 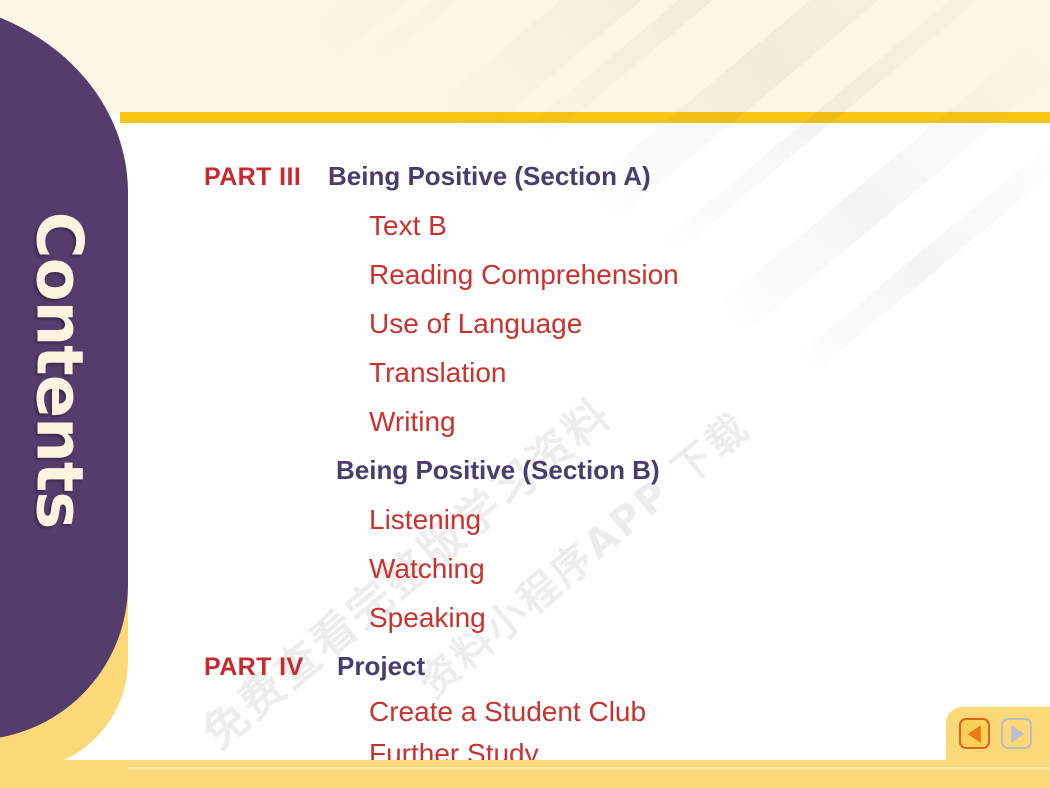 I want to click on toc-item: Create a Student Club, so click(x=507, y=712).